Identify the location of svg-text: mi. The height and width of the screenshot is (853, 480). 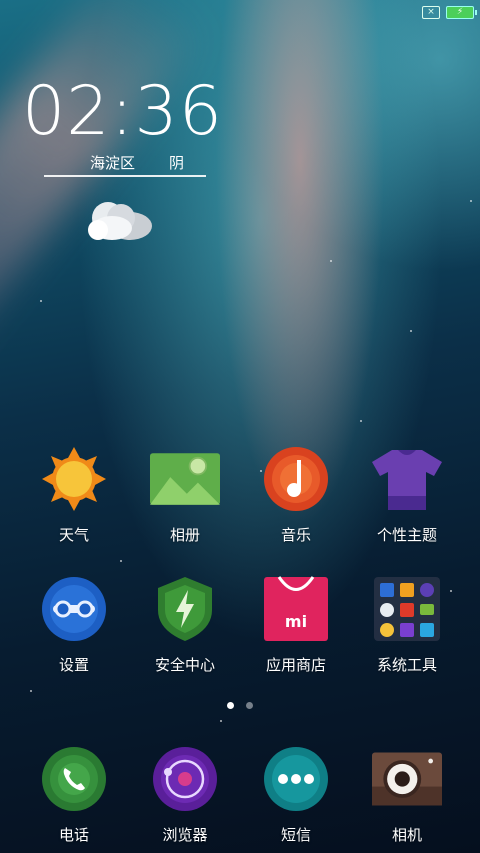
(296, 621).